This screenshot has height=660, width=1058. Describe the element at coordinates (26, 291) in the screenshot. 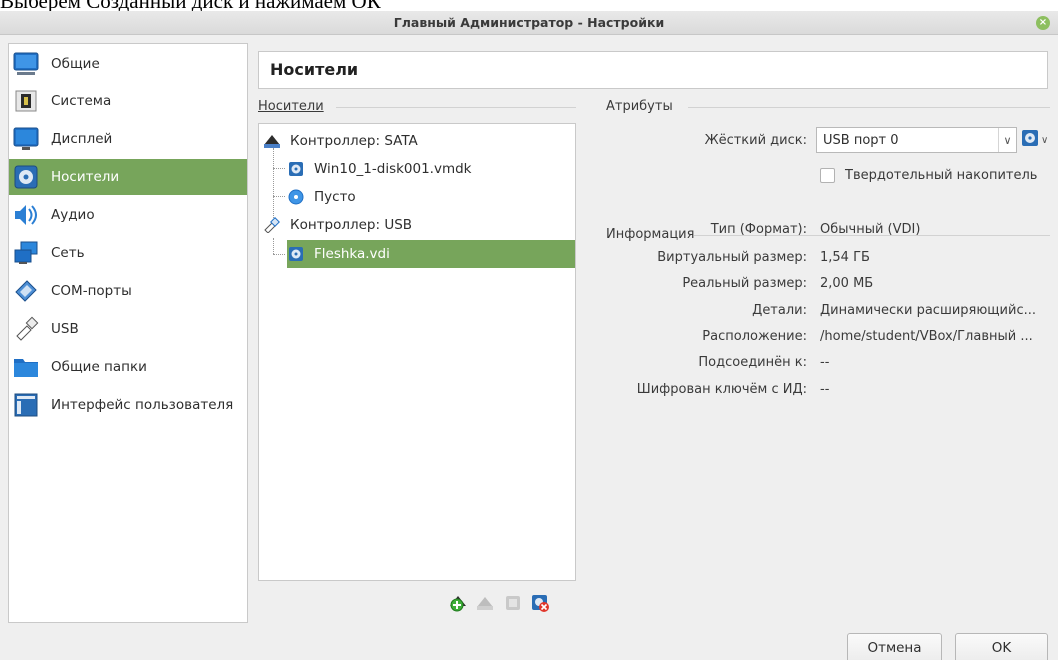

I see `serial-port-icon` at that location.